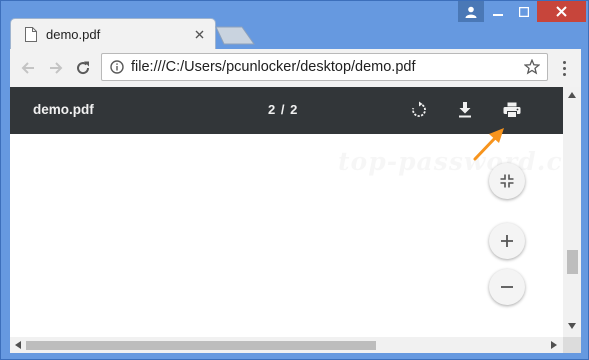 This screenshot has height=360, width=589. What do you see at coordinates (488, 144) in the screenshot?
I see `annotation-arrow` at bounding box center [488, 144].